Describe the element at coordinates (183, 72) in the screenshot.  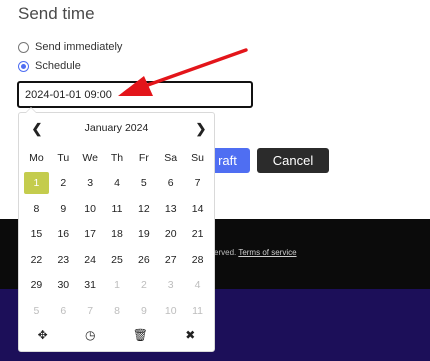
I see `annotation-arrow` at that location.